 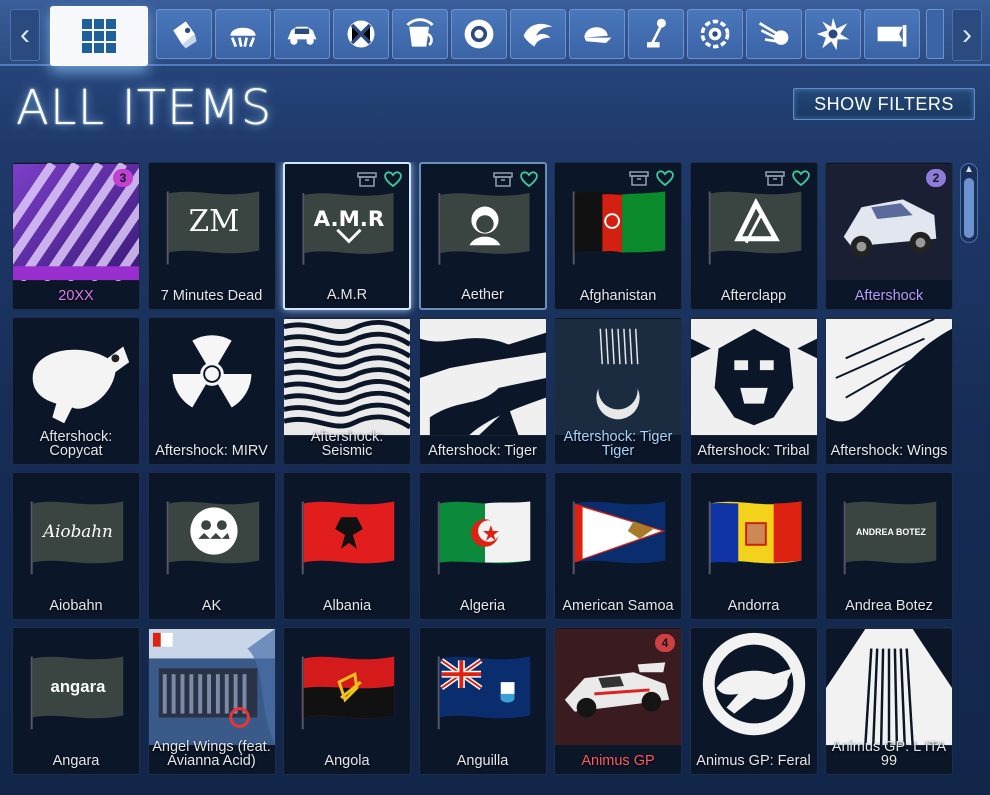 I want to click on item-label: Aftershock: Tiger, so click(x=482, y=451).